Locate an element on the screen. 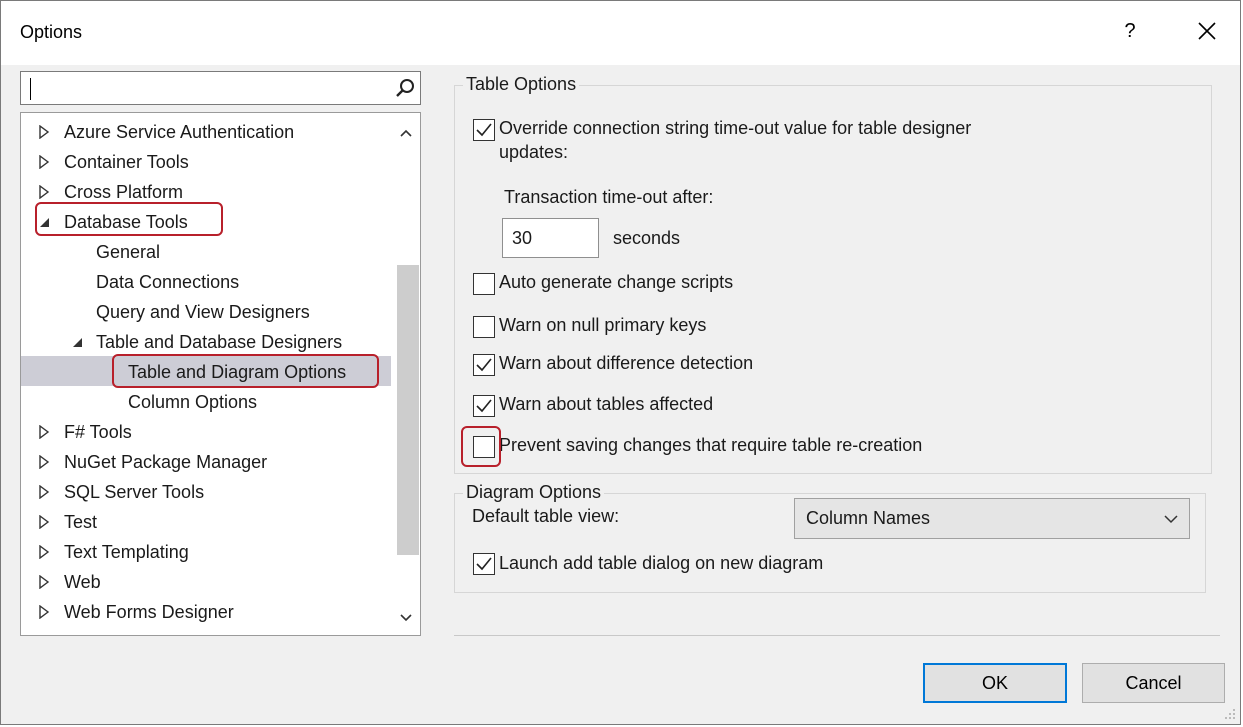 The width and height of the screenshot is (1243, 727). tree-item-label: Query and View Designers is located at coordinates (203, 312).